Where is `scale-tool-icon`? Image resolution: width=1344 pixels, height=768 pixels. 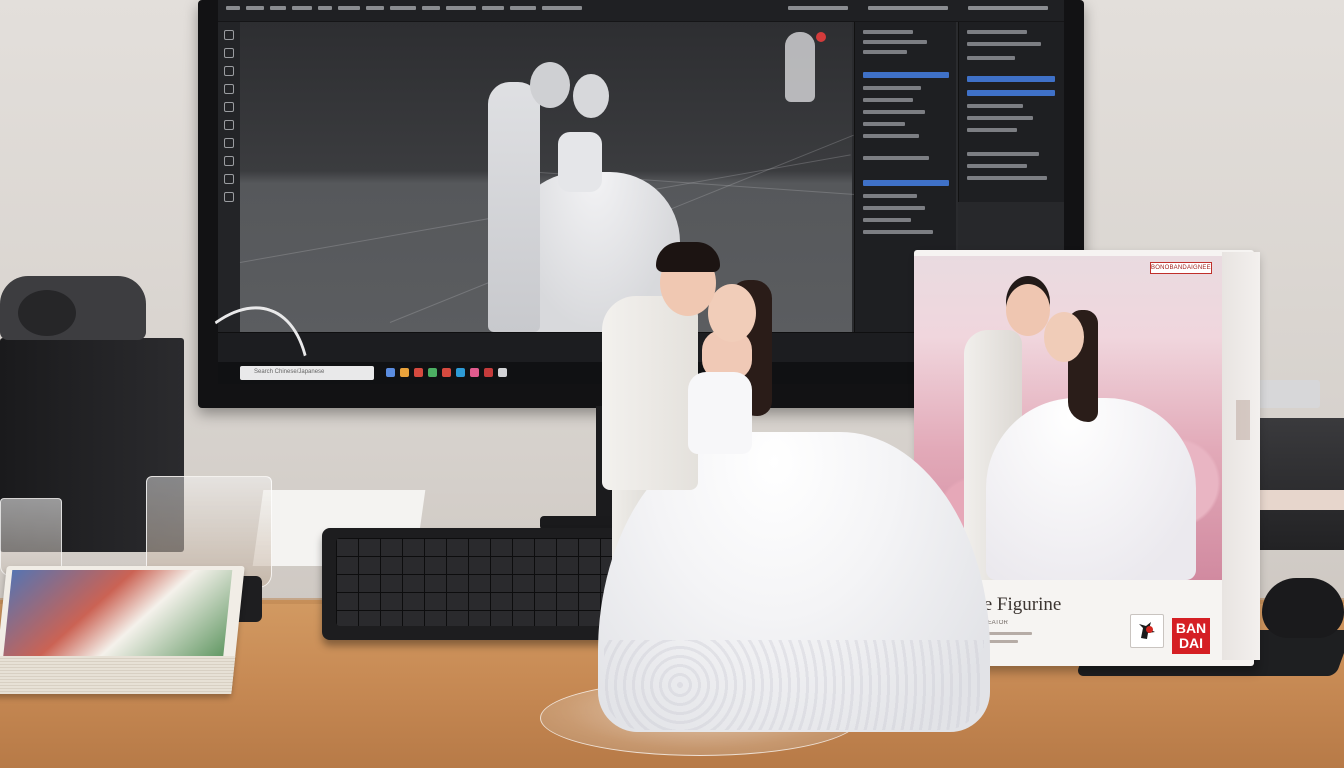 scale-tool-icon is located at coordinates (229, 89).